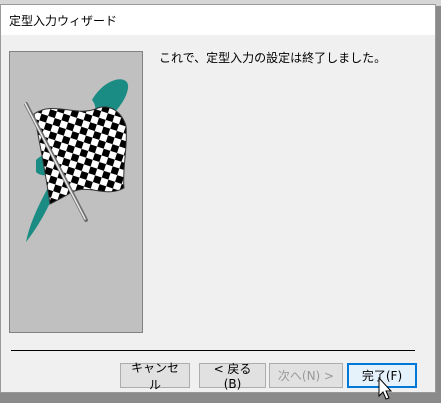 Image resolution: width=441 pixels, height=403 pixels. Describe the element at coordinates (232, 376) in the screenshot. I see `back-button: < 戻る(B)` at that location.